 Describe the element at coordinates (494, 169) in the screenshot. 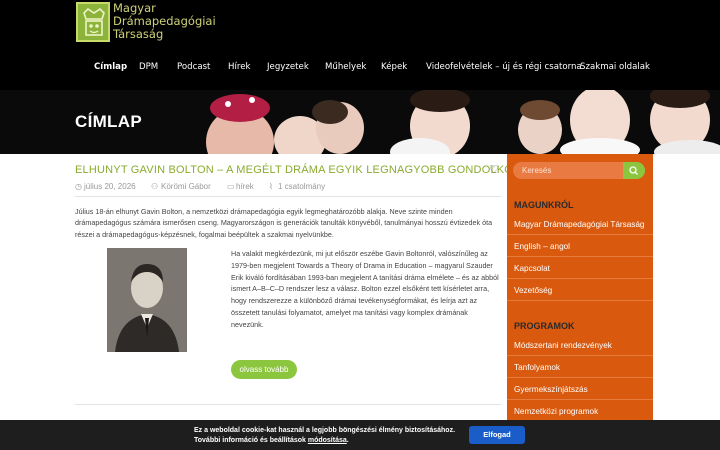

I see `heart-icon: ♡` at that location.